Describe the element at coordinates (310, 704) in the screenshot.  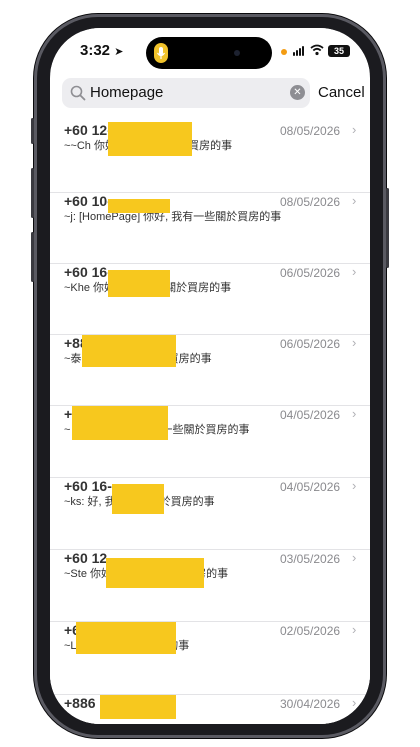
I see `message-date: 30/04/2026` at that location.